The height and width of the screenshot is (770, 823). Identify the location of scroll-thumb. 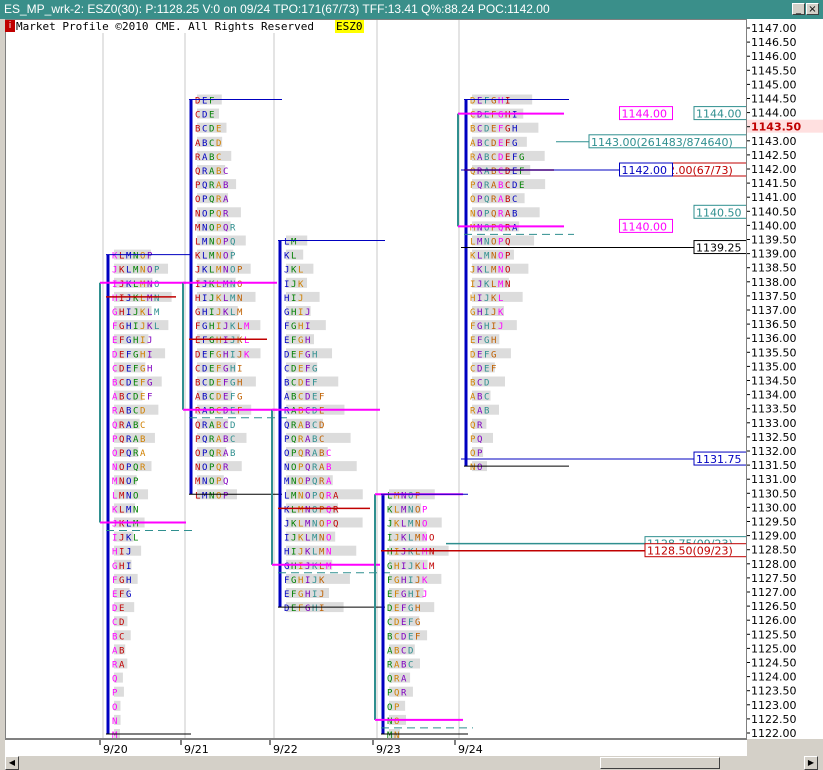
(660, 763).